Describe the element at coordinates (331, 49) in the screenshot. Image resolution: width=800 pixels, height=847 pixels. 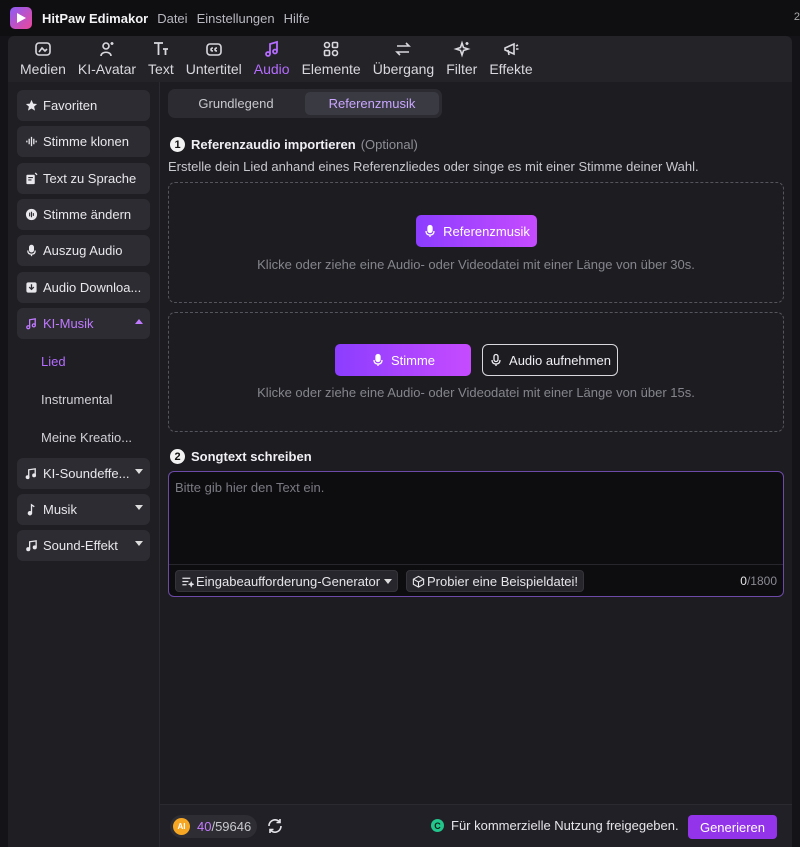
I see `elements-icon` at that location.